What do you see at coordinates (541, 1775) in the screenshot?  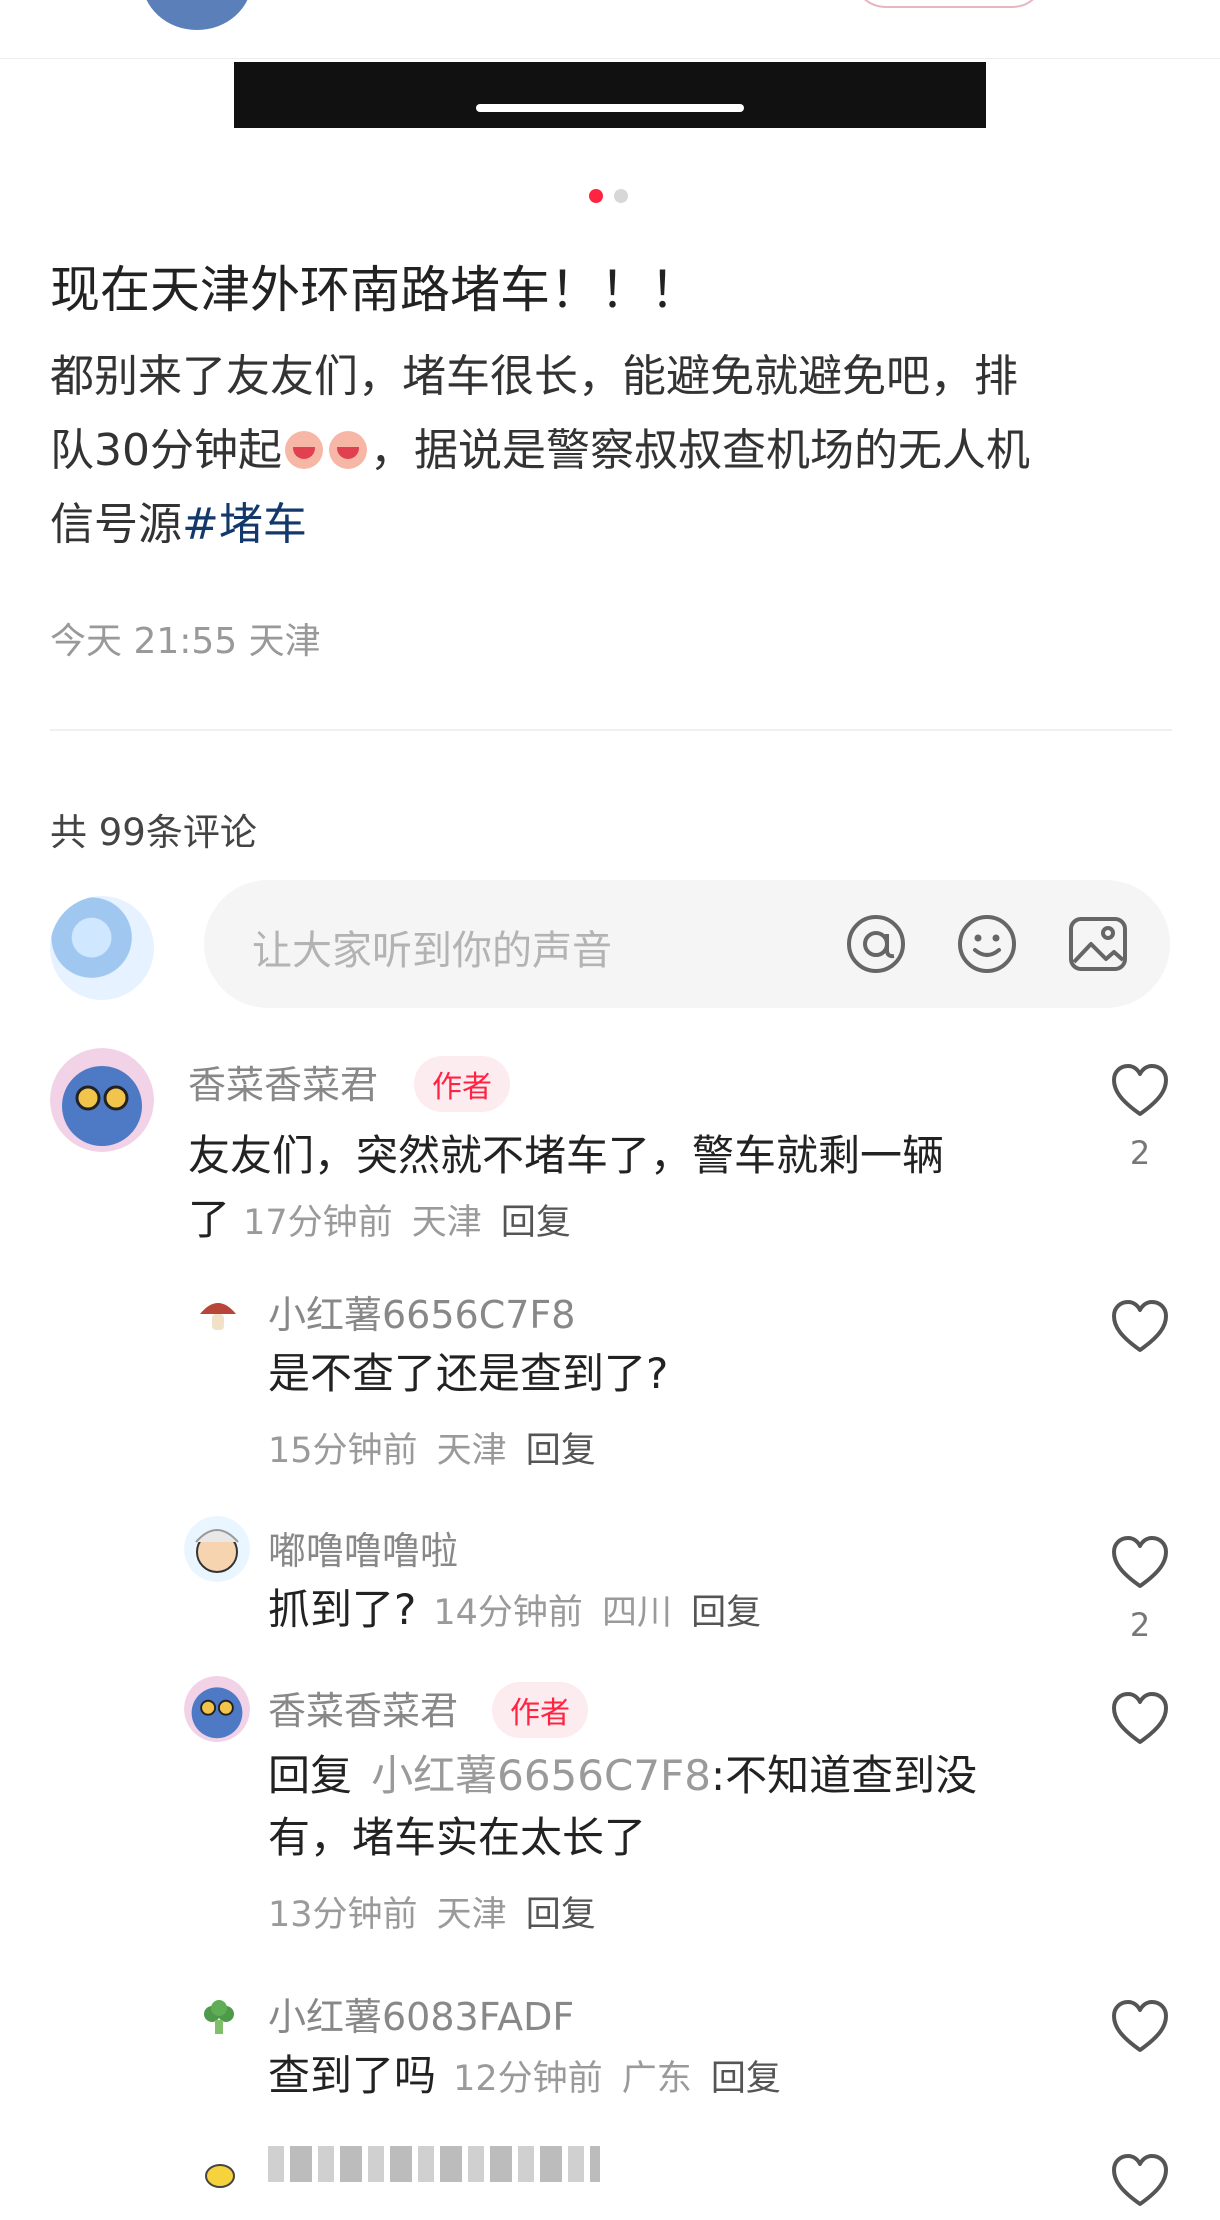 I see `reply-target: 小红薯6656C7F8` at bounding box center [541, 1775].